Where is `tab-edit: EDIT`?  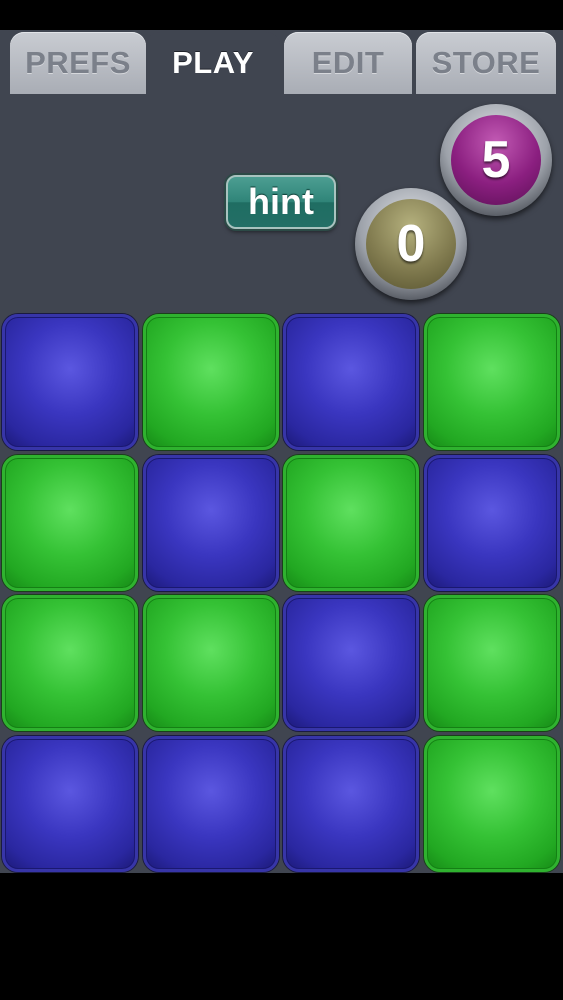
tab-edit: EDIT is located at coordinates (348, 63).